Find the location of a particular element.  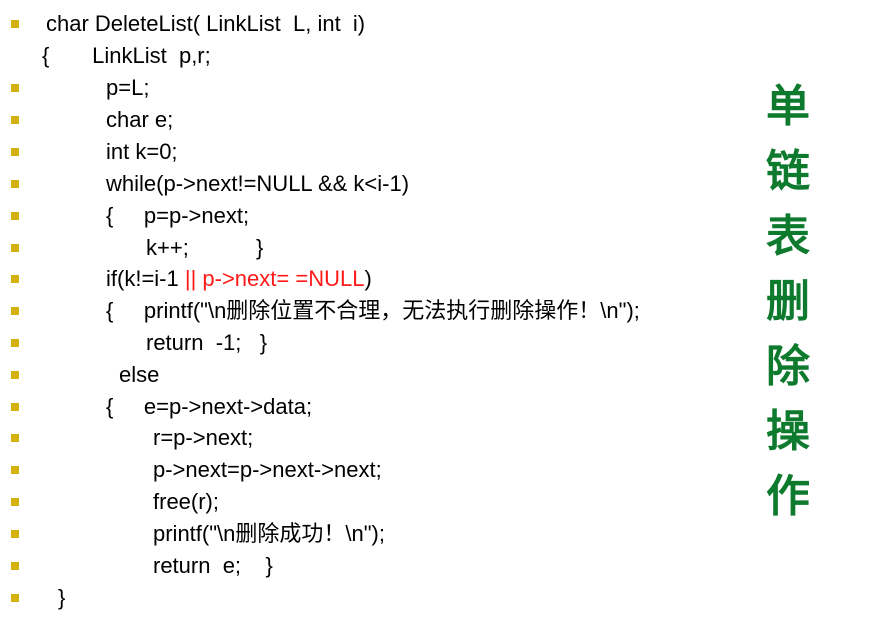

code-text: return e; } is located at coordinates (213, 565).